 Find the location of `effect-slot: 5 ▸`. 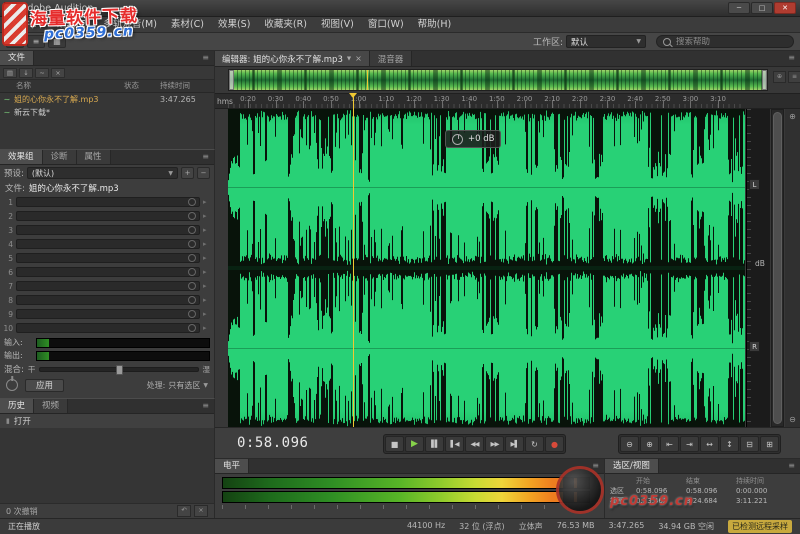

effect-slot: 5 ▸ is located at coordinates (107, 258).